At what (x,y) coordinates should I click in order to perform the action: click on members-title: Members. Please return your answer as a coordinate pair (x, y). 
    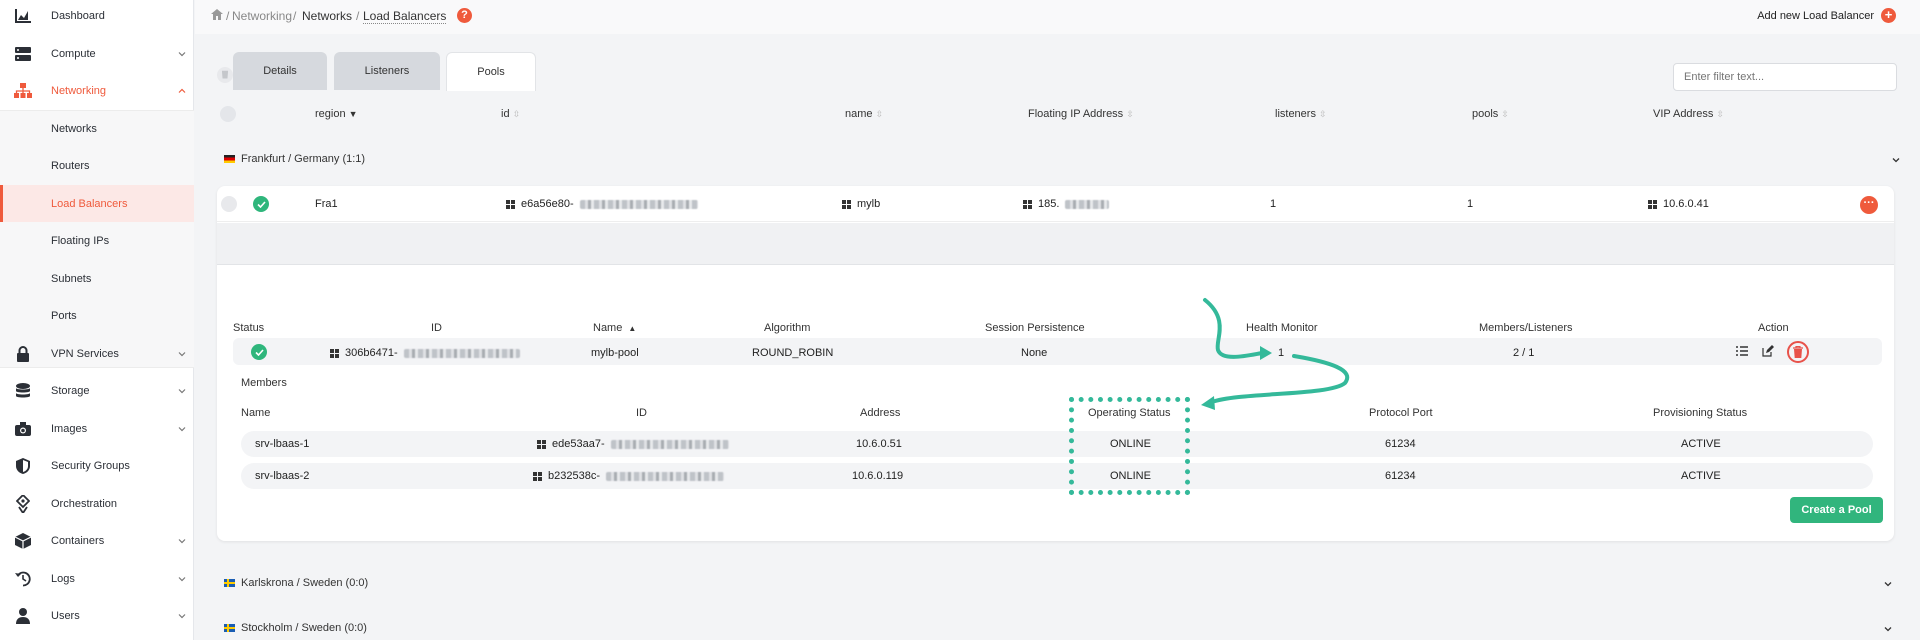
    Looking at the image, I should click on (264, 383).